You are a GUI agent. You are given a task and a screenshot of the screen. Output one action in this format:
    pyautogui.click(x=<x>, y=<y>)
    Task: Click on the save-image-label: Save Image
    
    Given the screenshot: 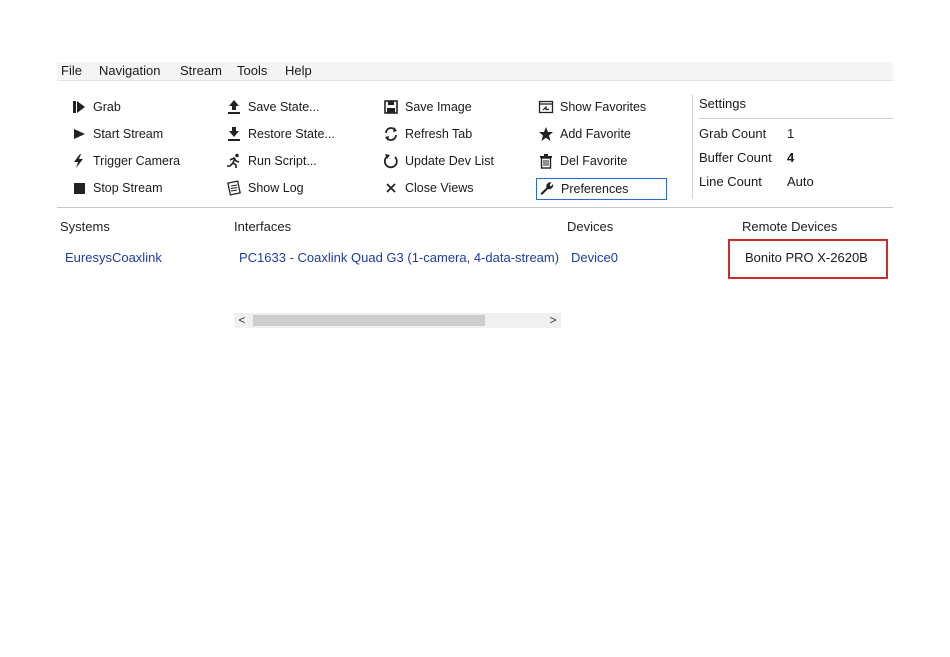 What is the action you would take?
    pyautogui.click(x=438, y=107)
    